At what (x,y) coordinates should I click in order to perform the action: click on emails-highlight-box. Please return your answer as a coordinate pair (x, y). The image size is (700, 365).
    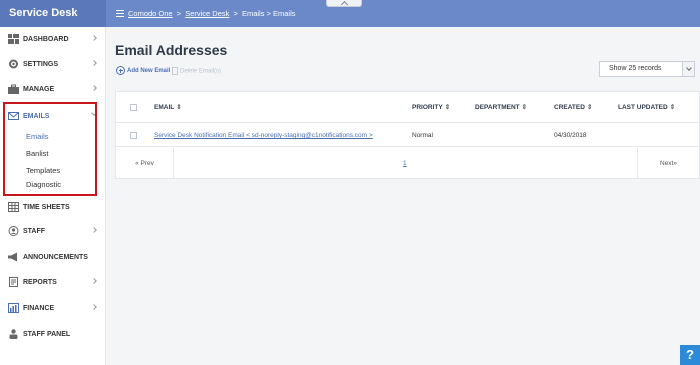
    Looking at the image, I should click on (50, 149).